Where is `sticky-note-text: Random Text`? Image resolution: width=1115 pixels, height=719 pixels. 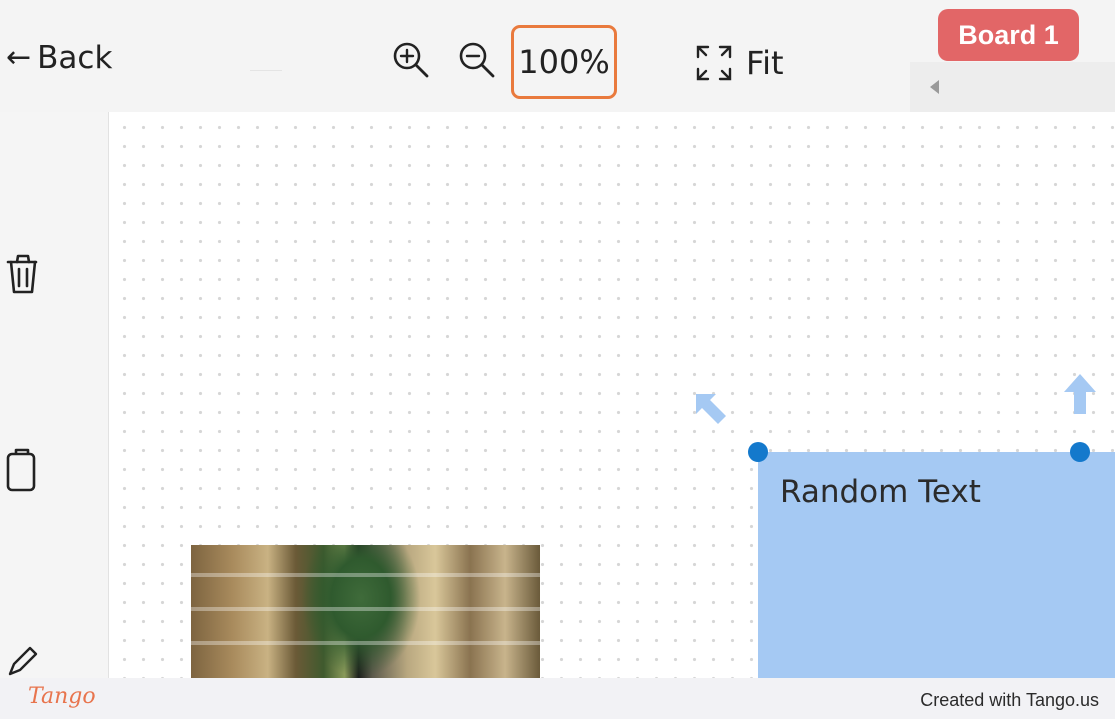 sticky-note-text: Random Text is located at coordinates (880, 492).